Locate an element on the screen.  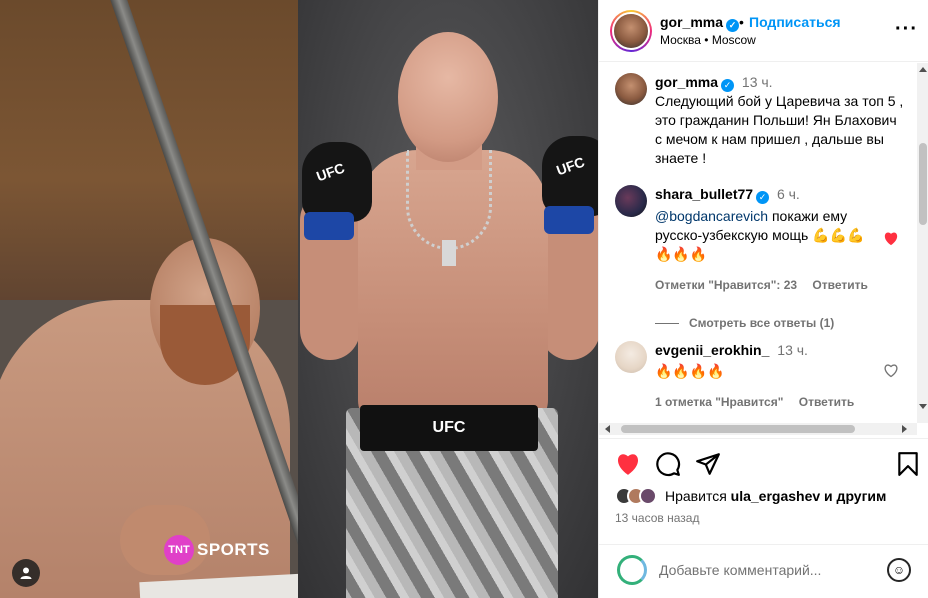
comment-meta: Отметки "Нравится": 23 Ответить is located at coordinates (768, 285).